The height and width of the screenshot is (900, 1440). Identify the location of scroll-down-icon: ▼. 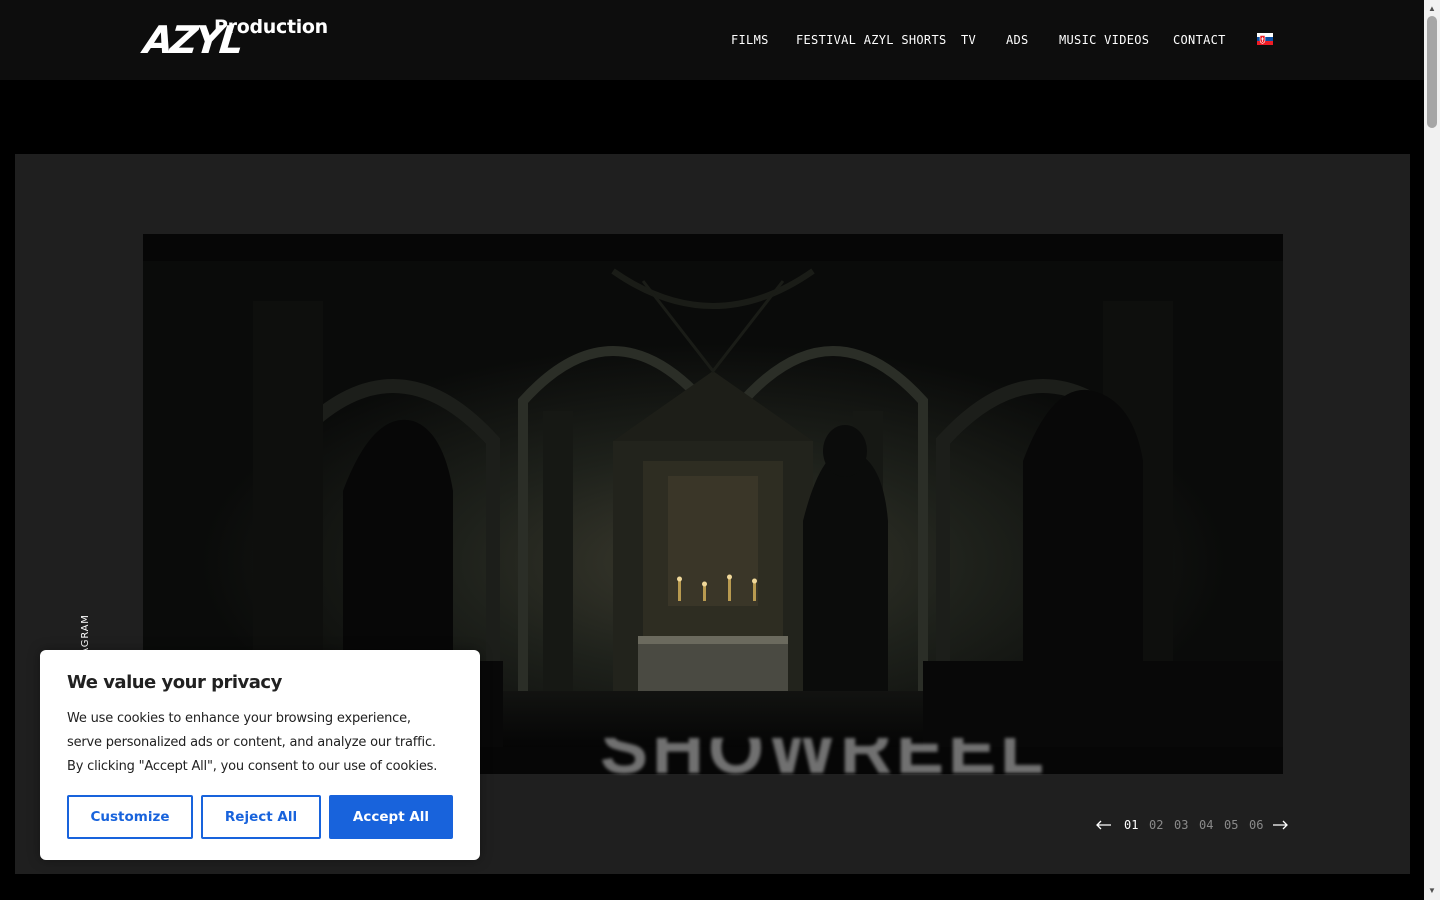
(1432, 891).